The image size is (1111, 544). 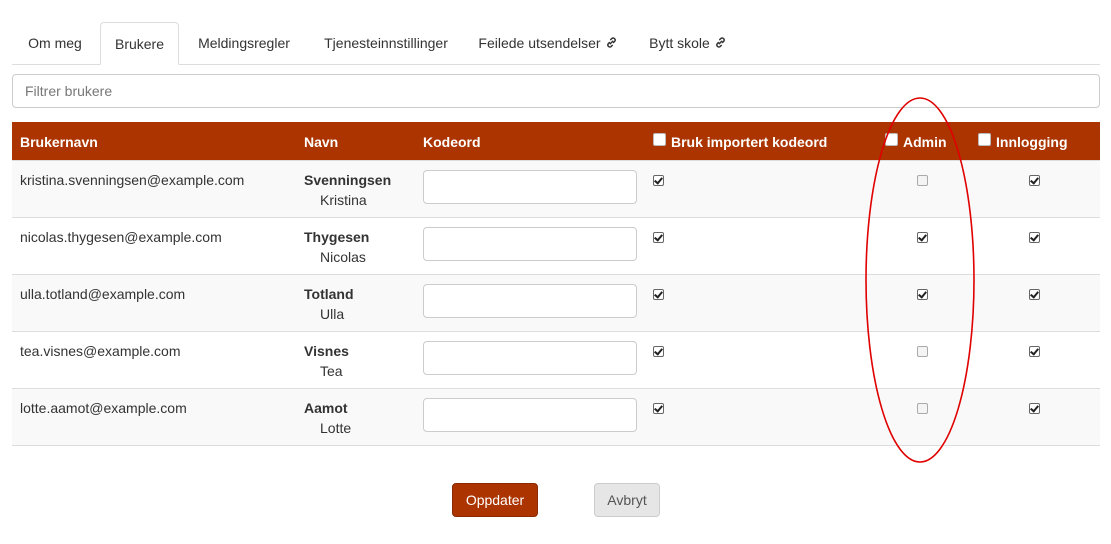 I want to click on table-row: ulla.totland@example.com Totland Ulla, so click(x=556, y=302).